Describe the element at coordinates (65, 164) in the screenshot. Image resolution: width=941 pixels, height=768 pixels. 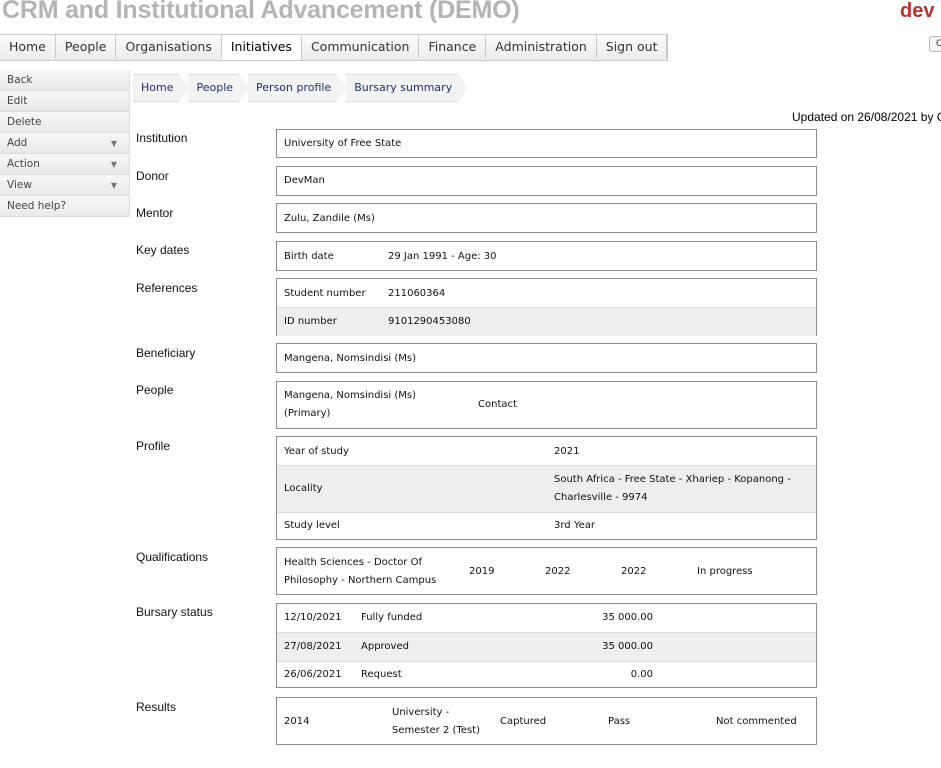
I see `side-action: Action ▼` at that location.